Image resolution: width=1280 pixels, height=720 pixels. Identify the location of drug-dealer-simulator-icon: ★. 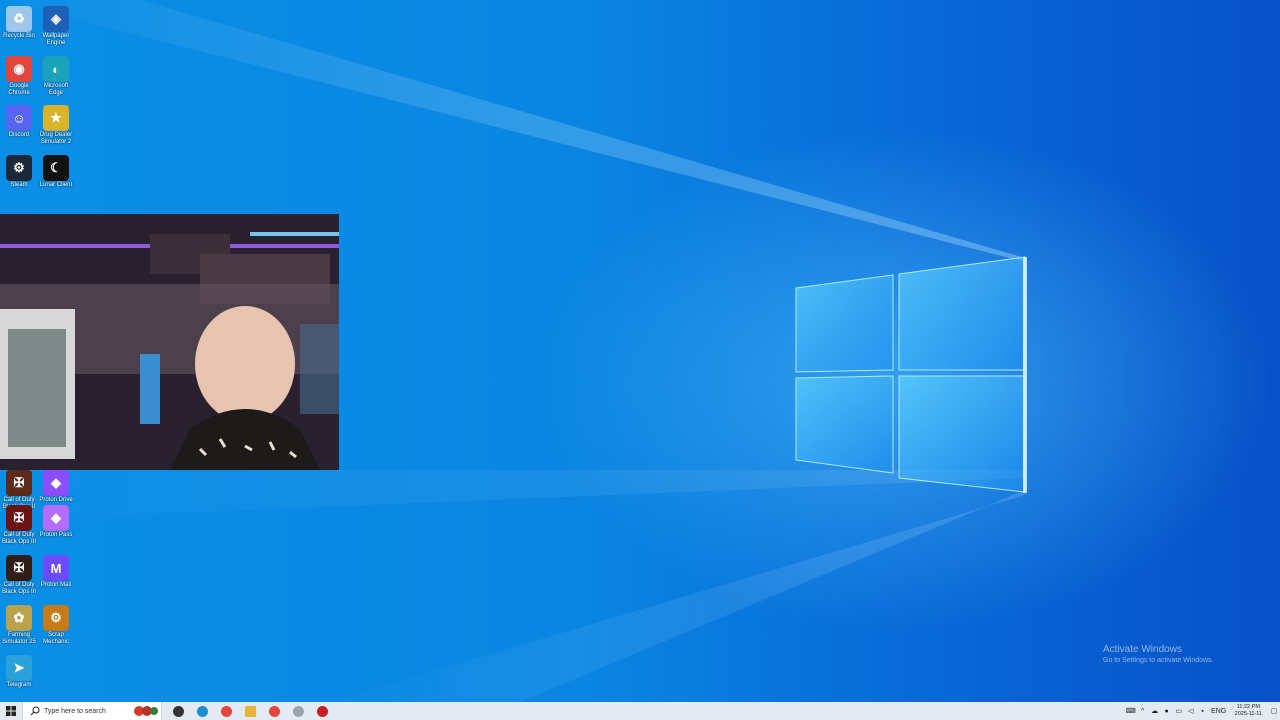
(56, 118).